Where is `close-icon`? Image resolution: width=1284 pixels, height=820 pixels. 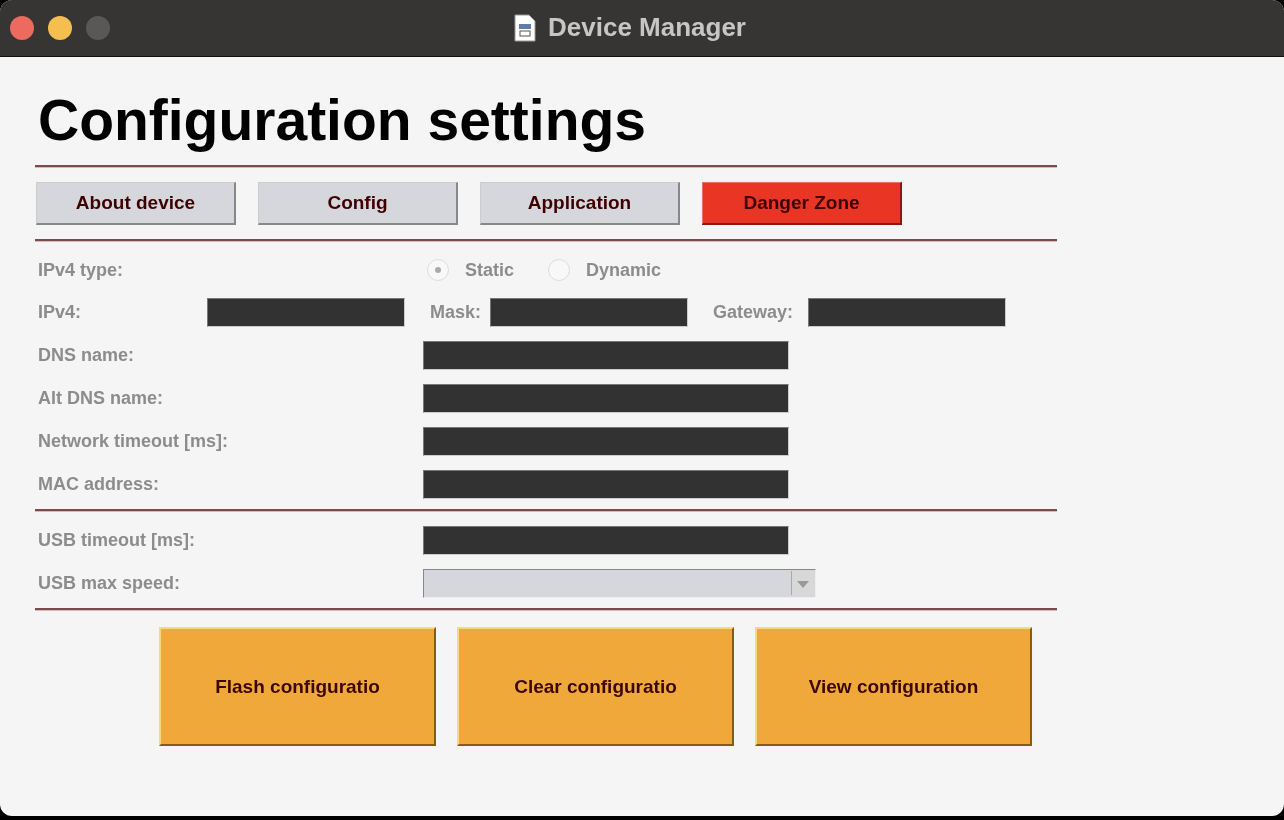 close-icon is located at coordinates (22, 28).